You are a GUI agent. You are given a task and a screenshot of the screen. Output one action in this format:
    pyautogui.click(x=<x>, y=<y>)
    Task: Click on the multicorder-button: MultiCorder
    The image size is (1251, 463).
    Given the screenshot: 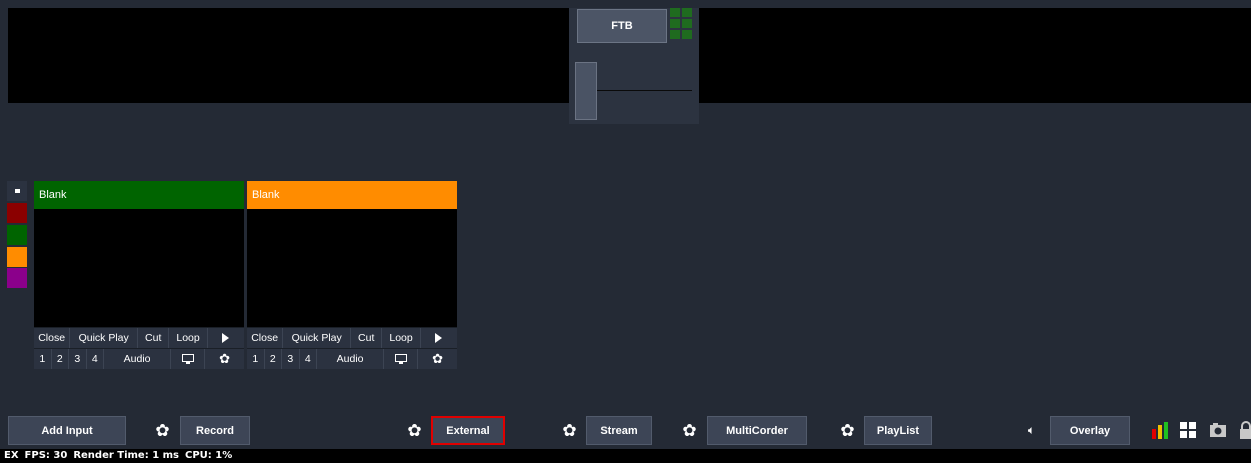 What is the action you would take?
    pyautogui.click(x=757, y=430)
    